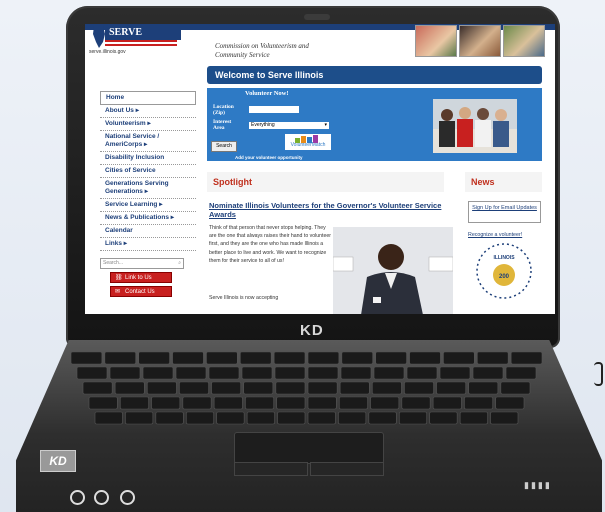 This screenshot has height=512, width=605. I want to click on zip-input, so click(274, 109).